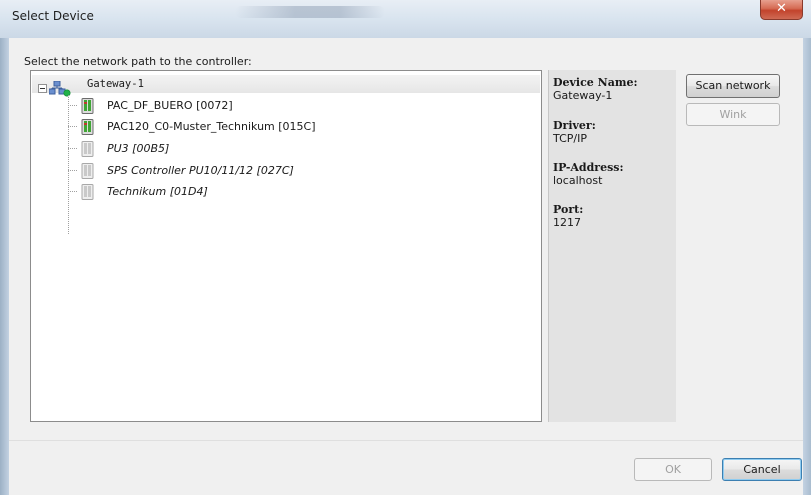  Describe the element at coordinates (588, 167) in the screenshot. I see `ip-address-title: IP-Address:` at that location.